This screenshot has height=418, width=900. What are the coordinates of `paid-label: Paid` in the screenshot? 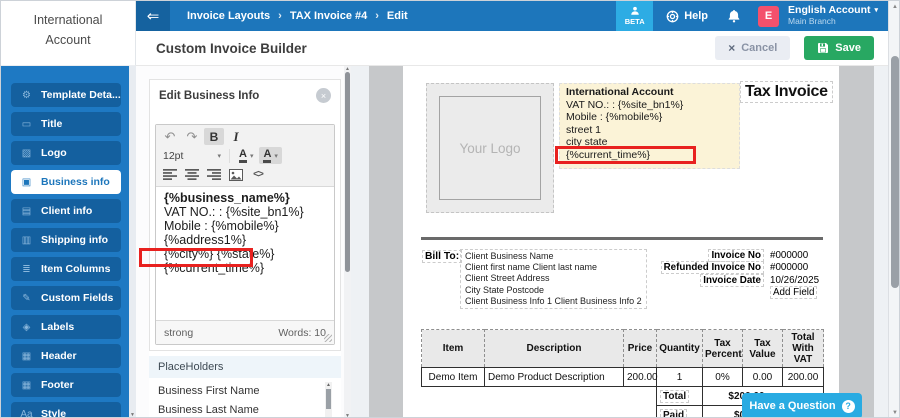 It's located at (674, 412).